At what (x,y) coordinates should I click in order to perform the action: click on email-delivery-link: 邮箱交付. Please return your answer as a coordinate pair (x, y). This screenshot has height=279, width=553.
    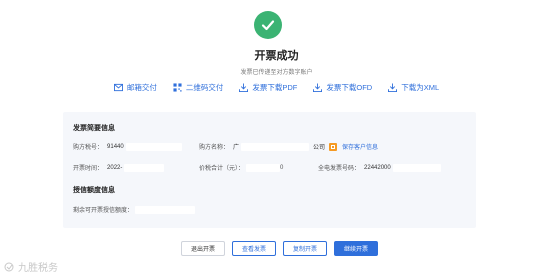
    Looking at the image, I should click on (135, 87).